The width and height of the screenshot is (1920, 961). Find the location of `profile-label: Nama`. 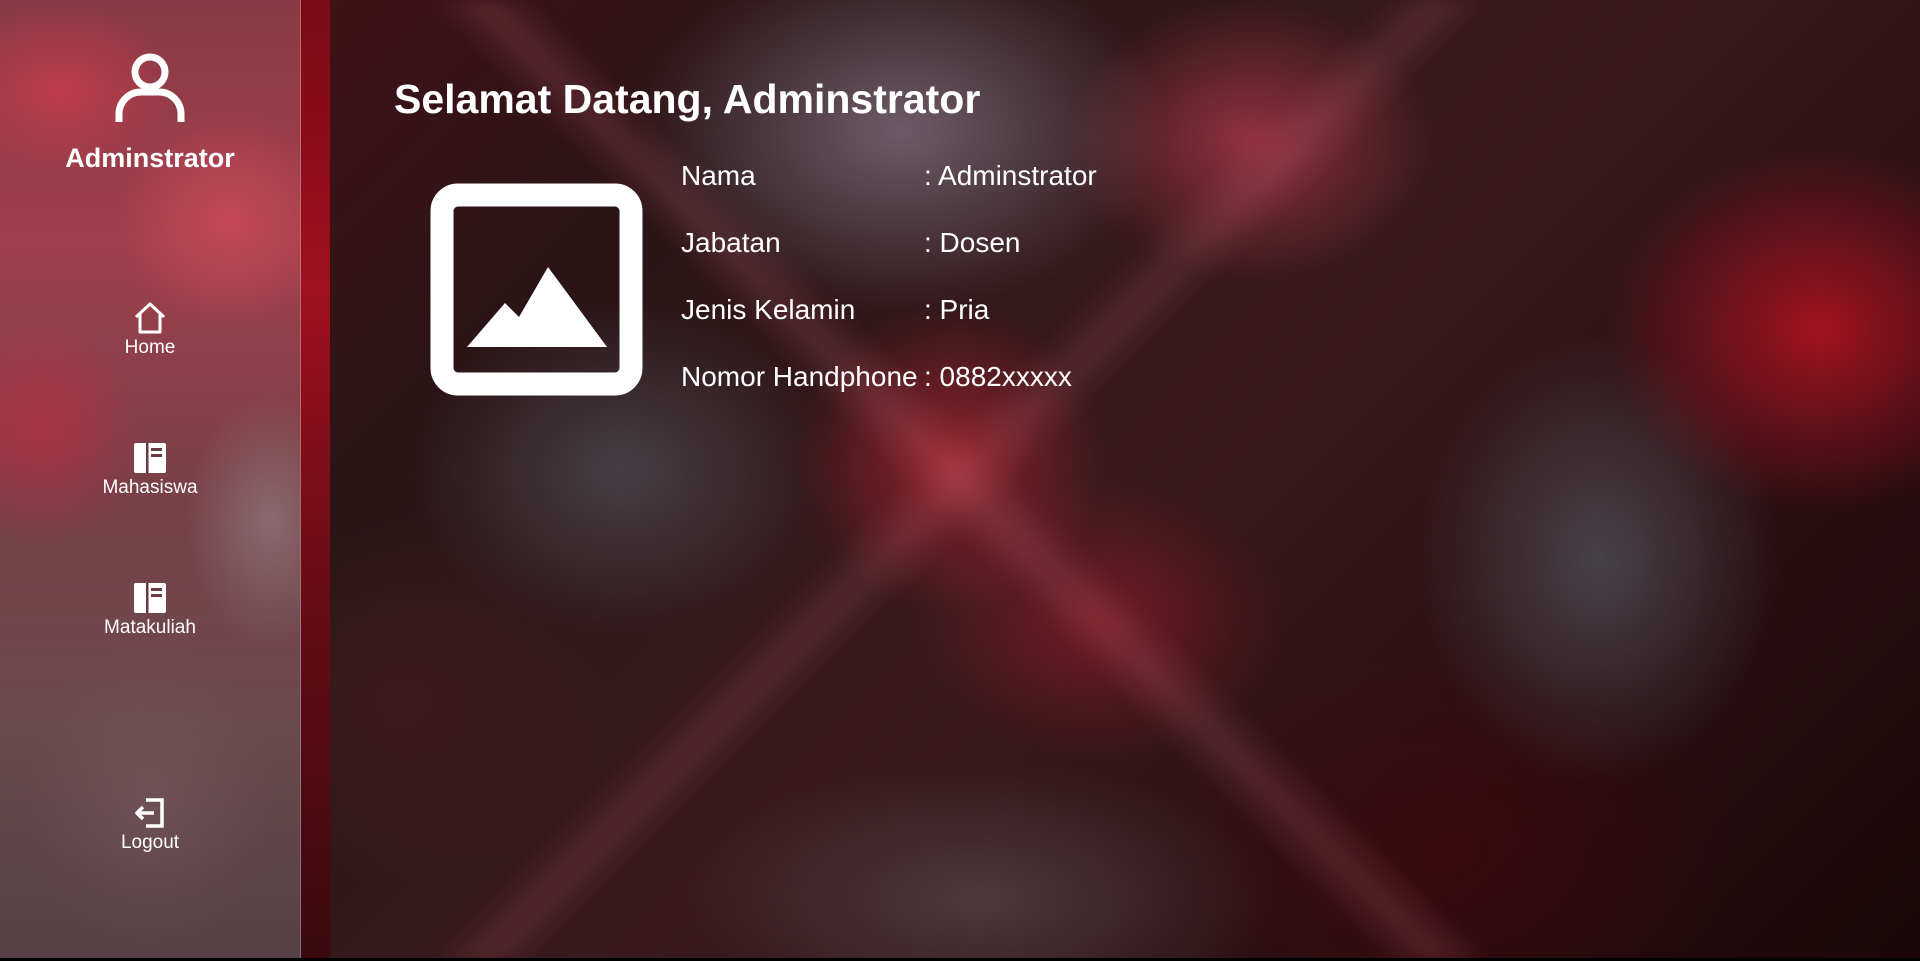

profile-label: Nama is located at coordinates (718, 175).